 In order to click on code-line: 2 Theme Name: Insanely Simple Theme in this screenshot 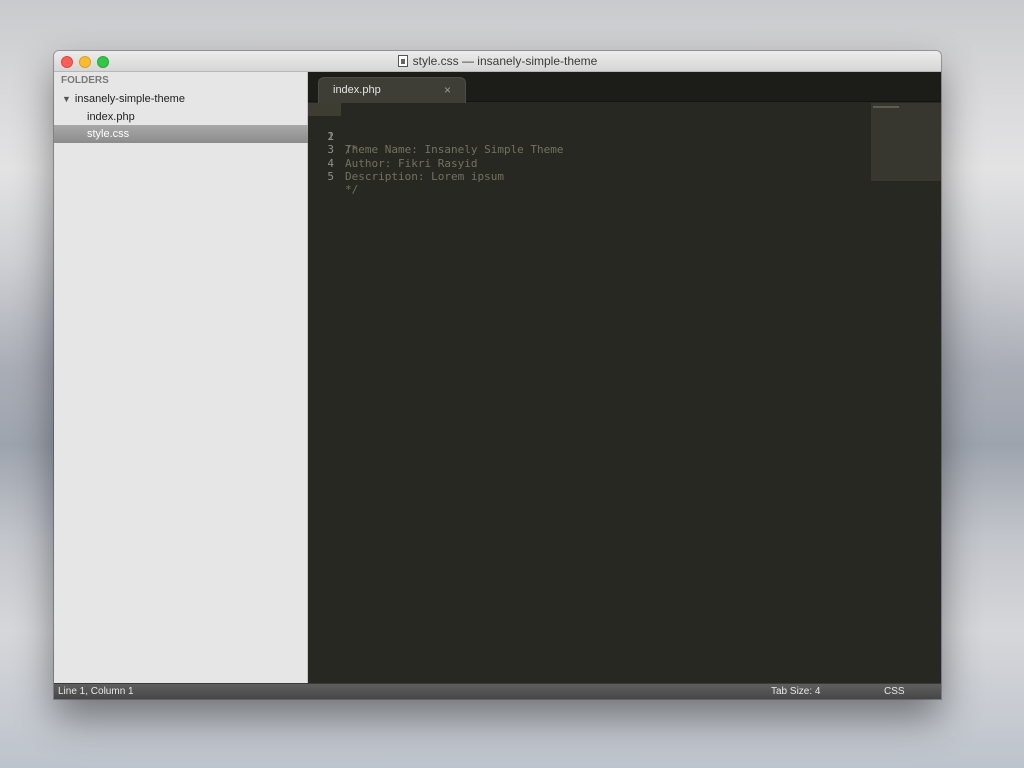, I will do `click(588, 136)`.